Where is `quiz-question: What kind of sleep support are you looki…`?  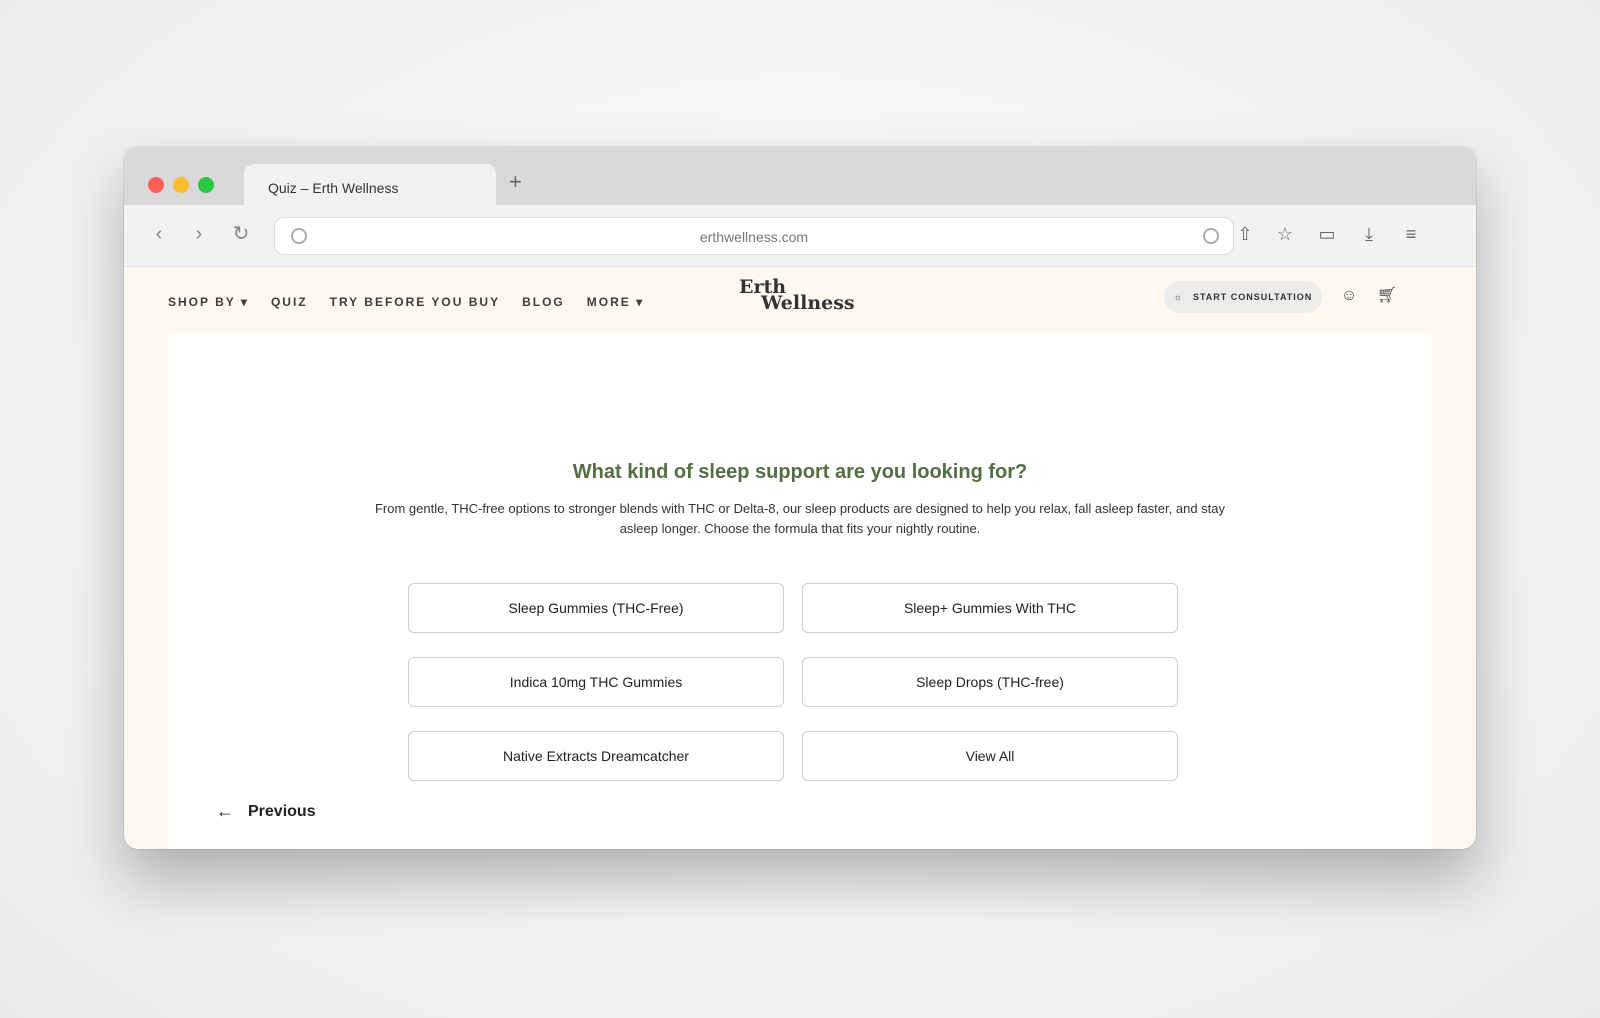 quiz-question: What kind of sleep support are you looki… is located at coordinates (800, 472).